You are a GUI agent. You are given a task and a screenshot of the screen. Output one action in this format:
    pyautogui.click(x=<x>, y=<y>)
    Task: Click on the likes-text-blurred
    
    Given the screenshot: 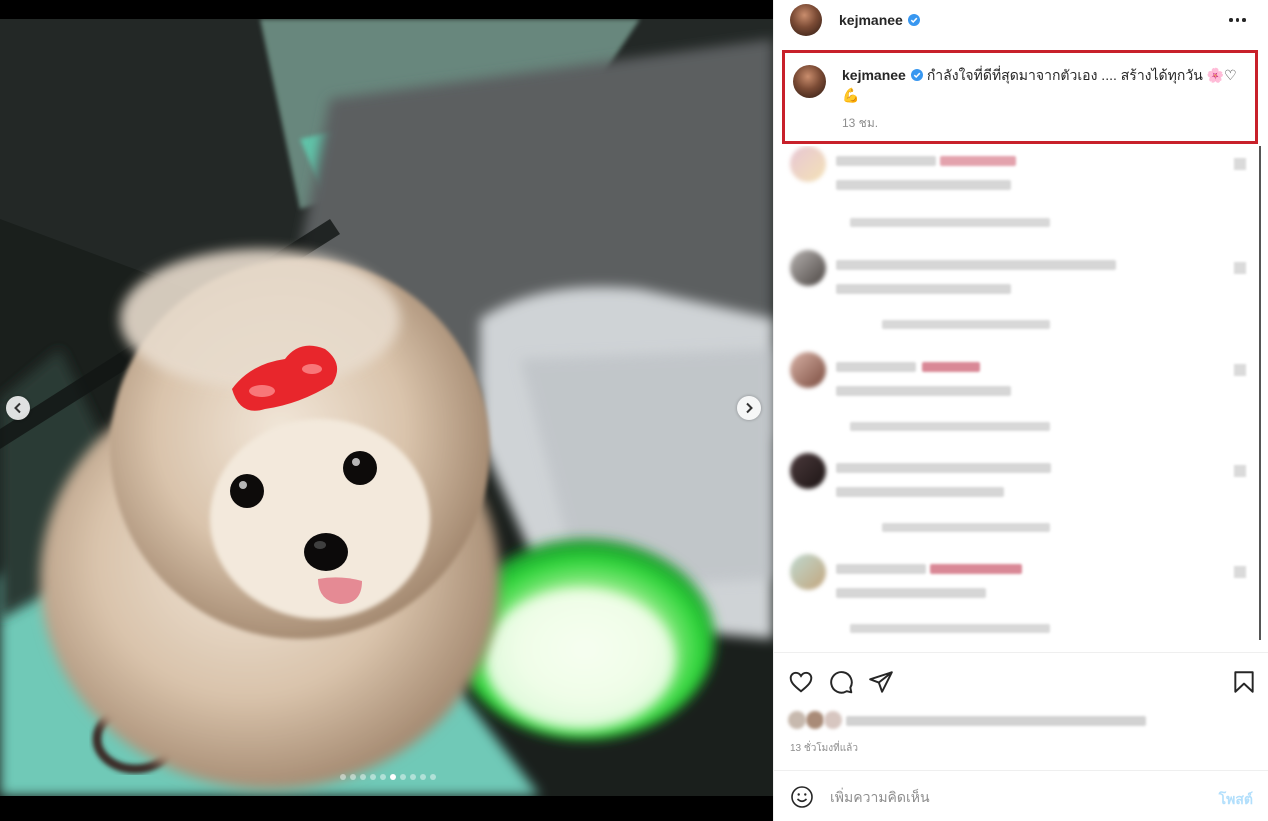 What is the action you would take?
    pyautogui.click(x=996, y=721)
    